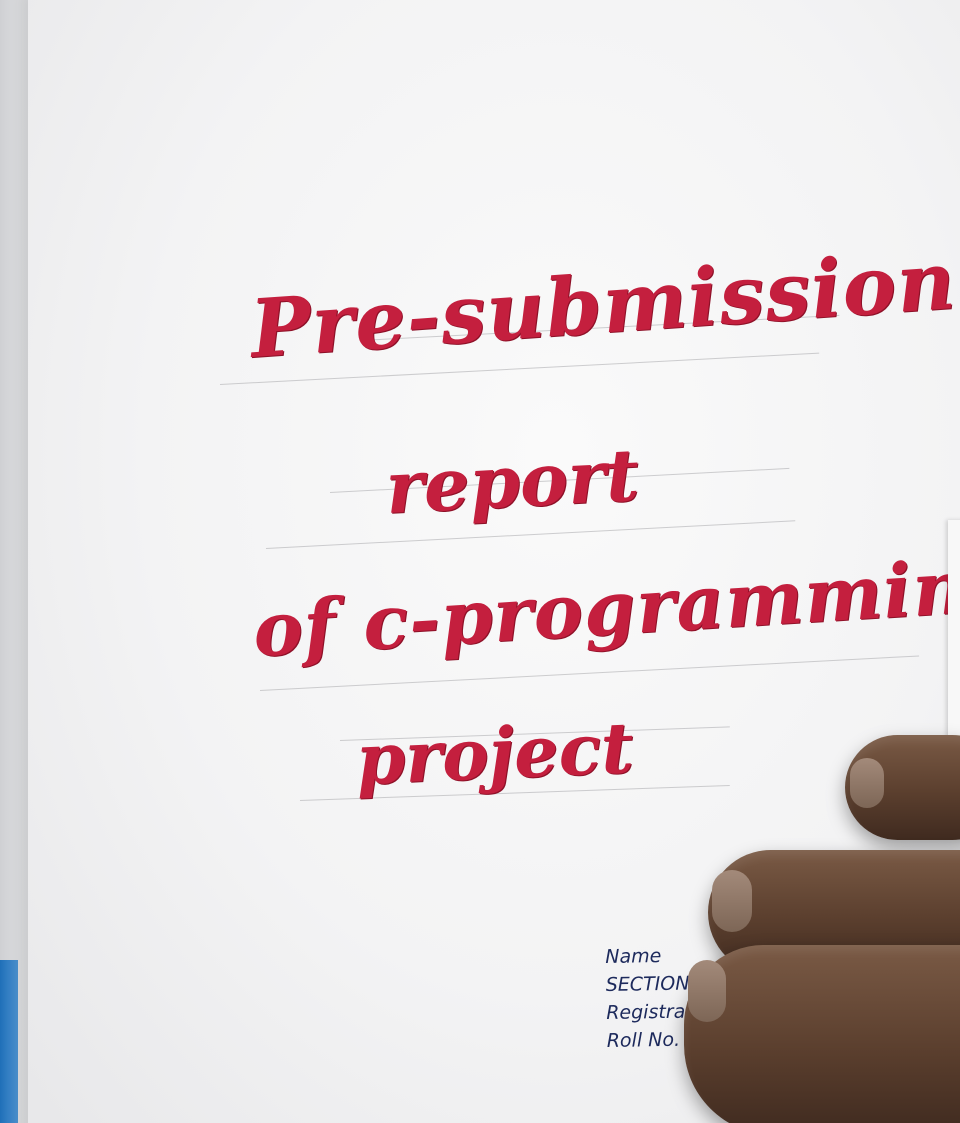 This screenshot has height=1123, width=960. Describe the element at coordinates (954, 660) in the screenshot. I see `side-card-edge` at that location.